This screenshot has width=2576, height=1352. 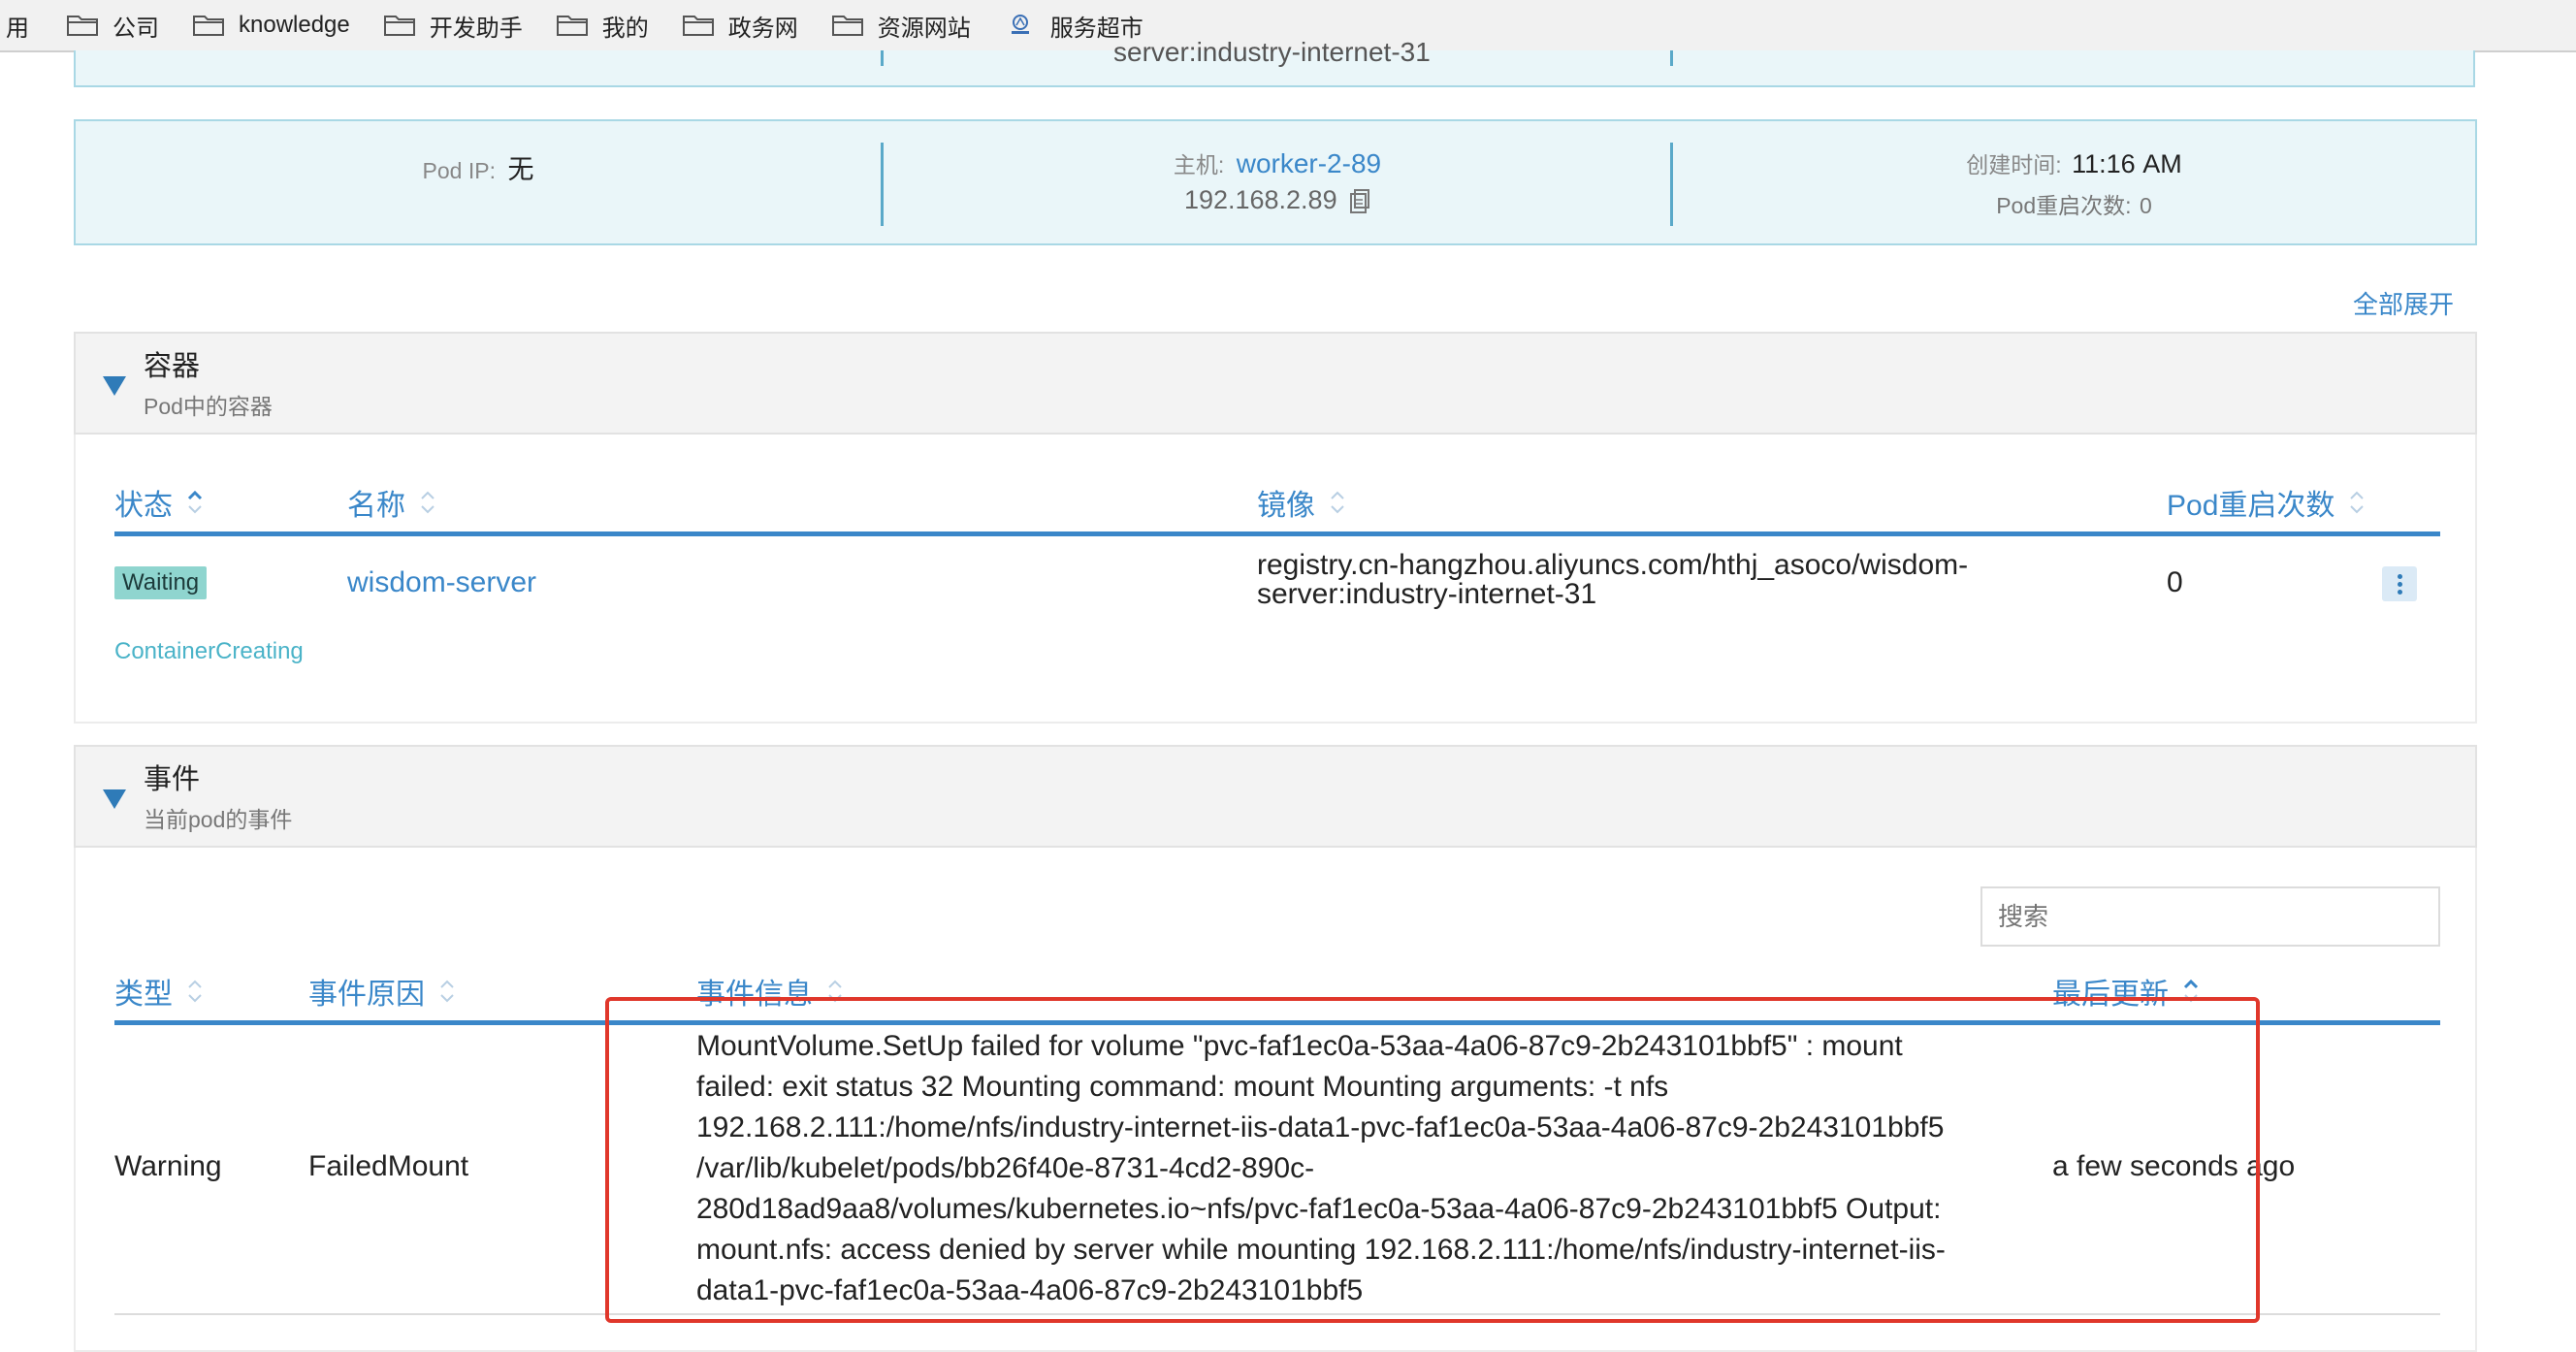 What do you see at coordinates (208, 406) in the screenshot?
I see `panel-description: Pod中的容器` at bounding box center [208, 406].